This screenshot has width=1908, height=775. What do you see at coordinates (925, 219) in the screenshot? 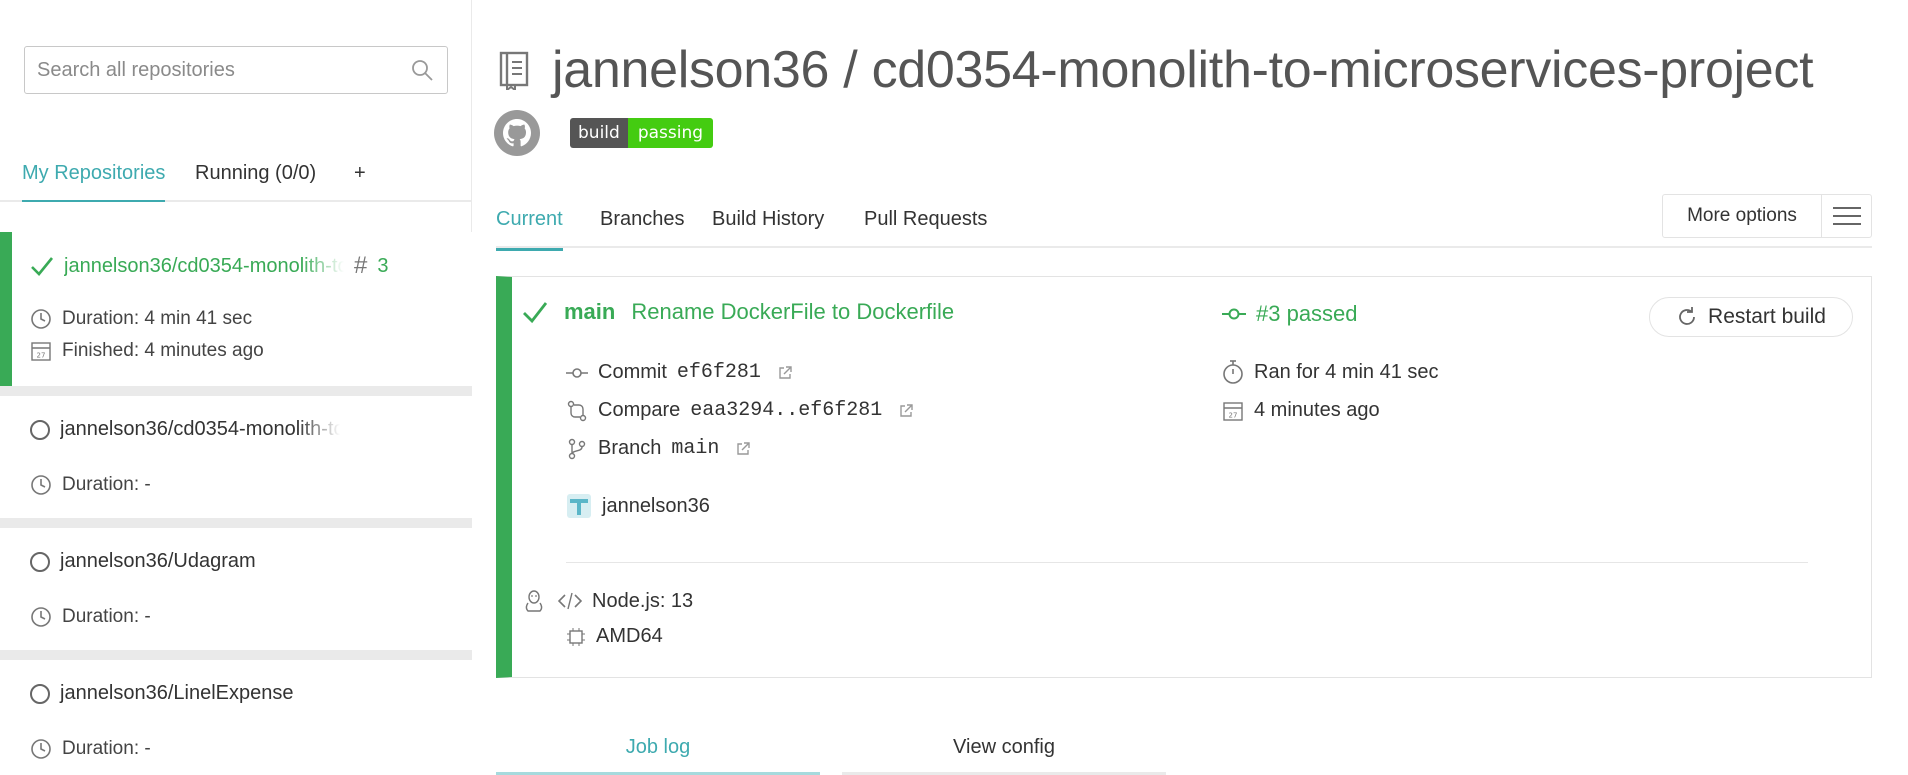
I see `tab-pull-requests: Pull Requests` at bounding box center [925, 219].